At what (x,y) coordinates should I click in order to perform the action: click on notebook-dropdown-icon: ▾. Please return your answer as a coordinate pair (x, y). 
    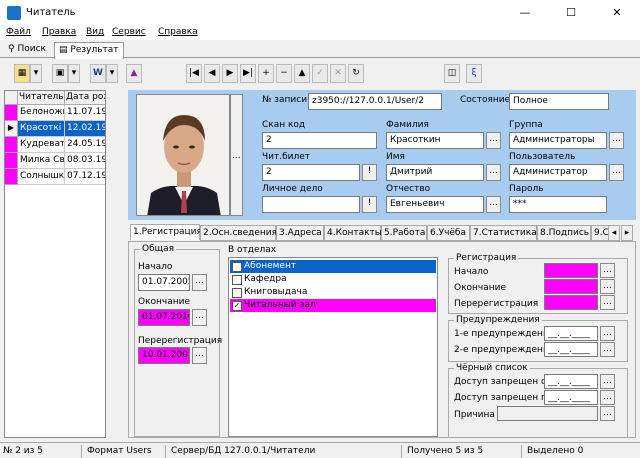
    Looking at the image, I should click on (36, 73).